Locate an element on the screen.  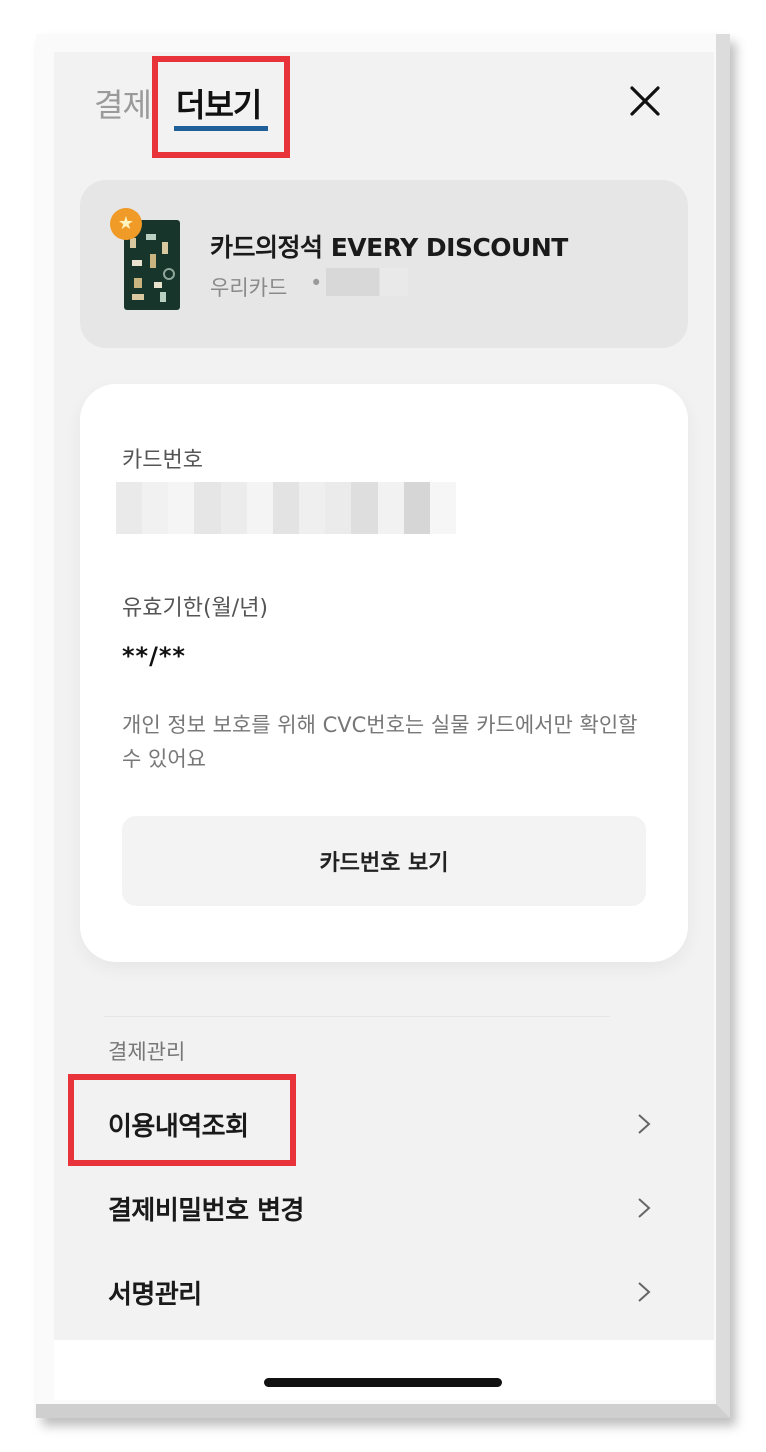
home-indicator is located at coordinates (383, 1382).